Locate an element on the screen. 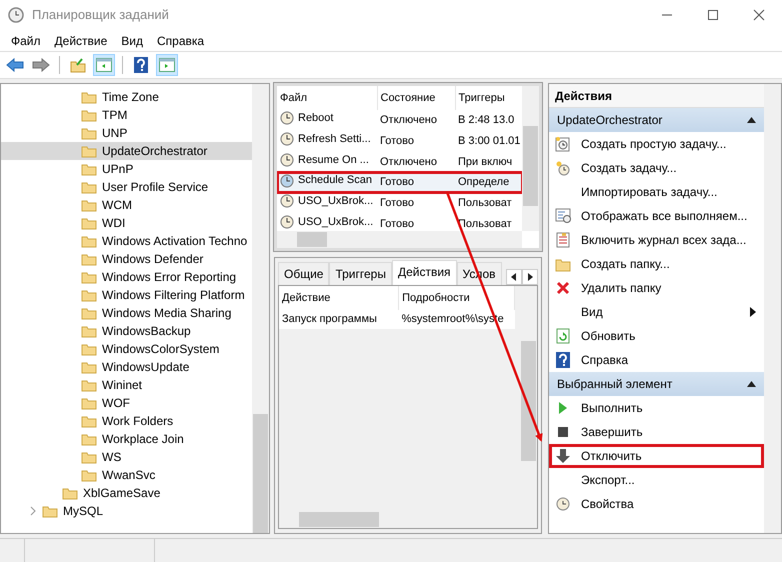  column-header: Состояние is located at coordinates (416, 98).